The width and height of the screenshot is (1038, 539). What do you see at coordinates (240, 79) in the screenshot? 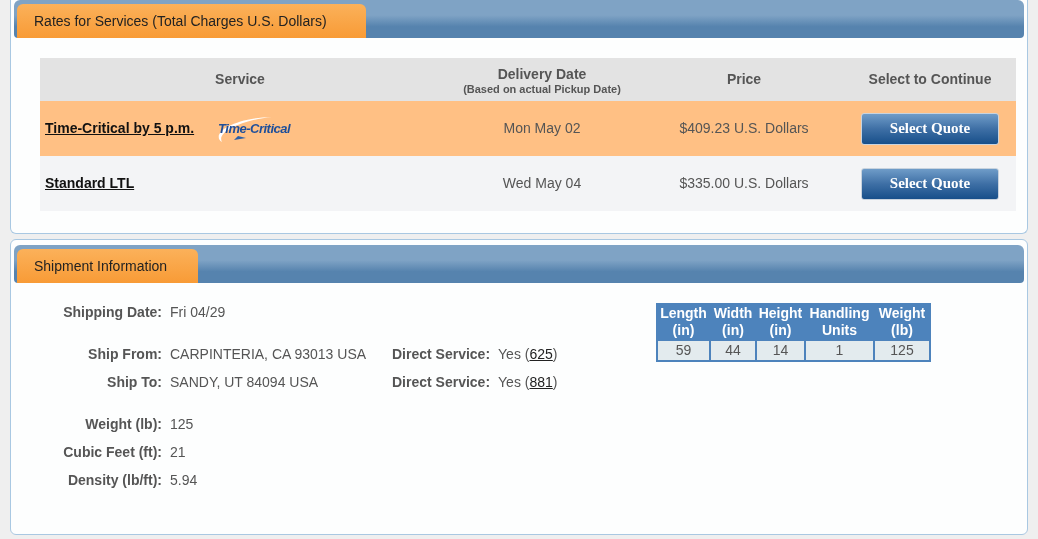
I see `column-header: Service` at bounding box center [240, 79].